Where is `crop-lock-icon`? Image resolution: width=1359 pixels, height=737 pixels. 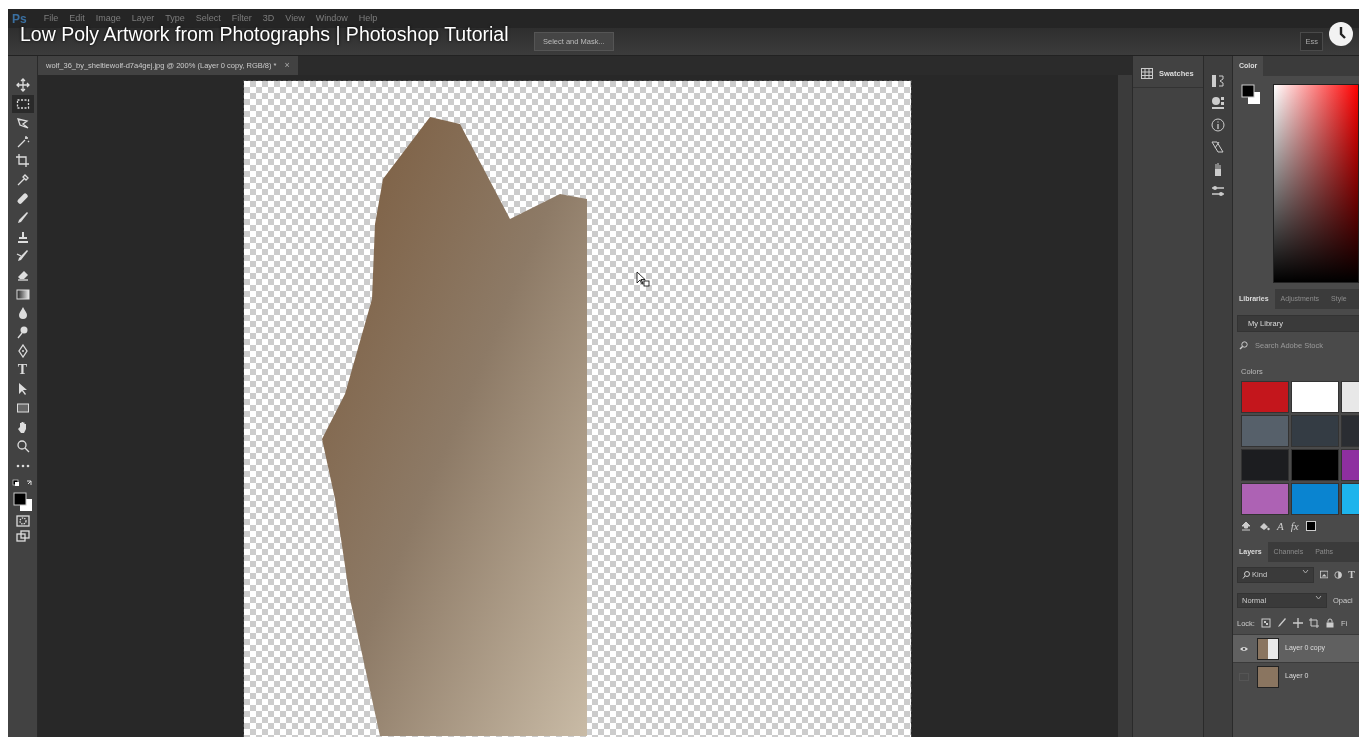 crop-lock-icon is located at coordinates (1313, 623).